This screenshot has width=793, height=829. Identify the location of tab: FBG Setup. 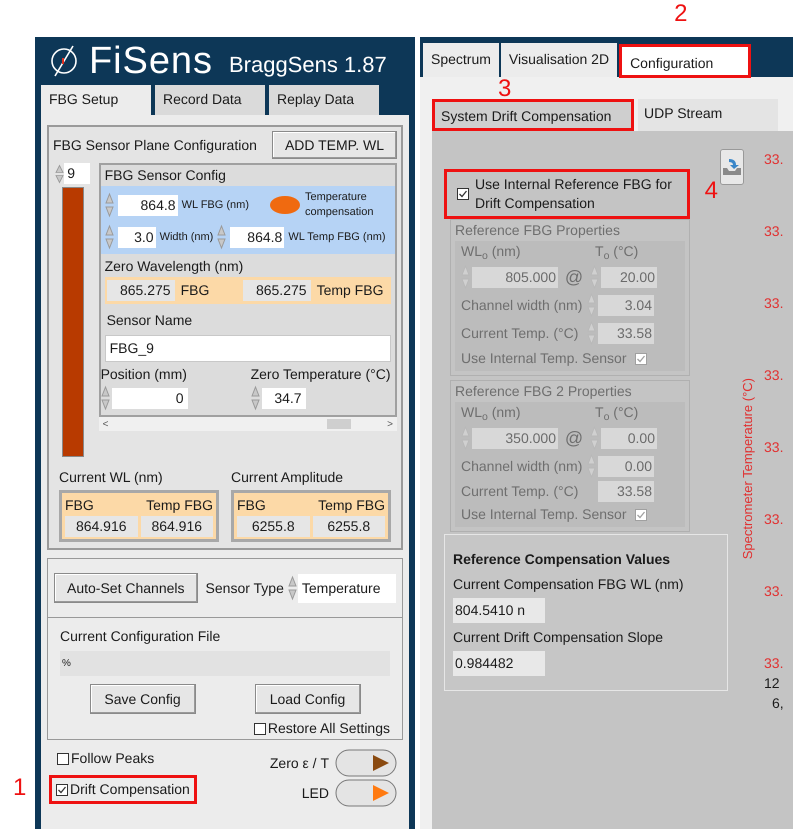
(96, 100).